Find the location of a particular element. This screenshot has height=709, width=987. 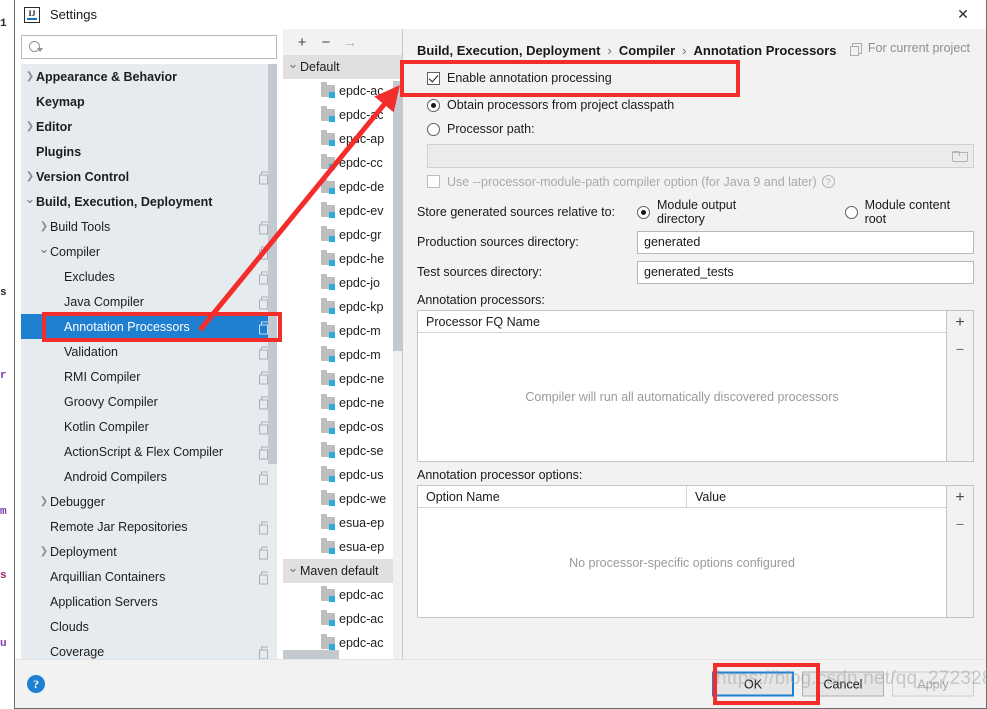

sidebar-item-annotation-processors: Annotation Processors is located at coordinates (149, 326).